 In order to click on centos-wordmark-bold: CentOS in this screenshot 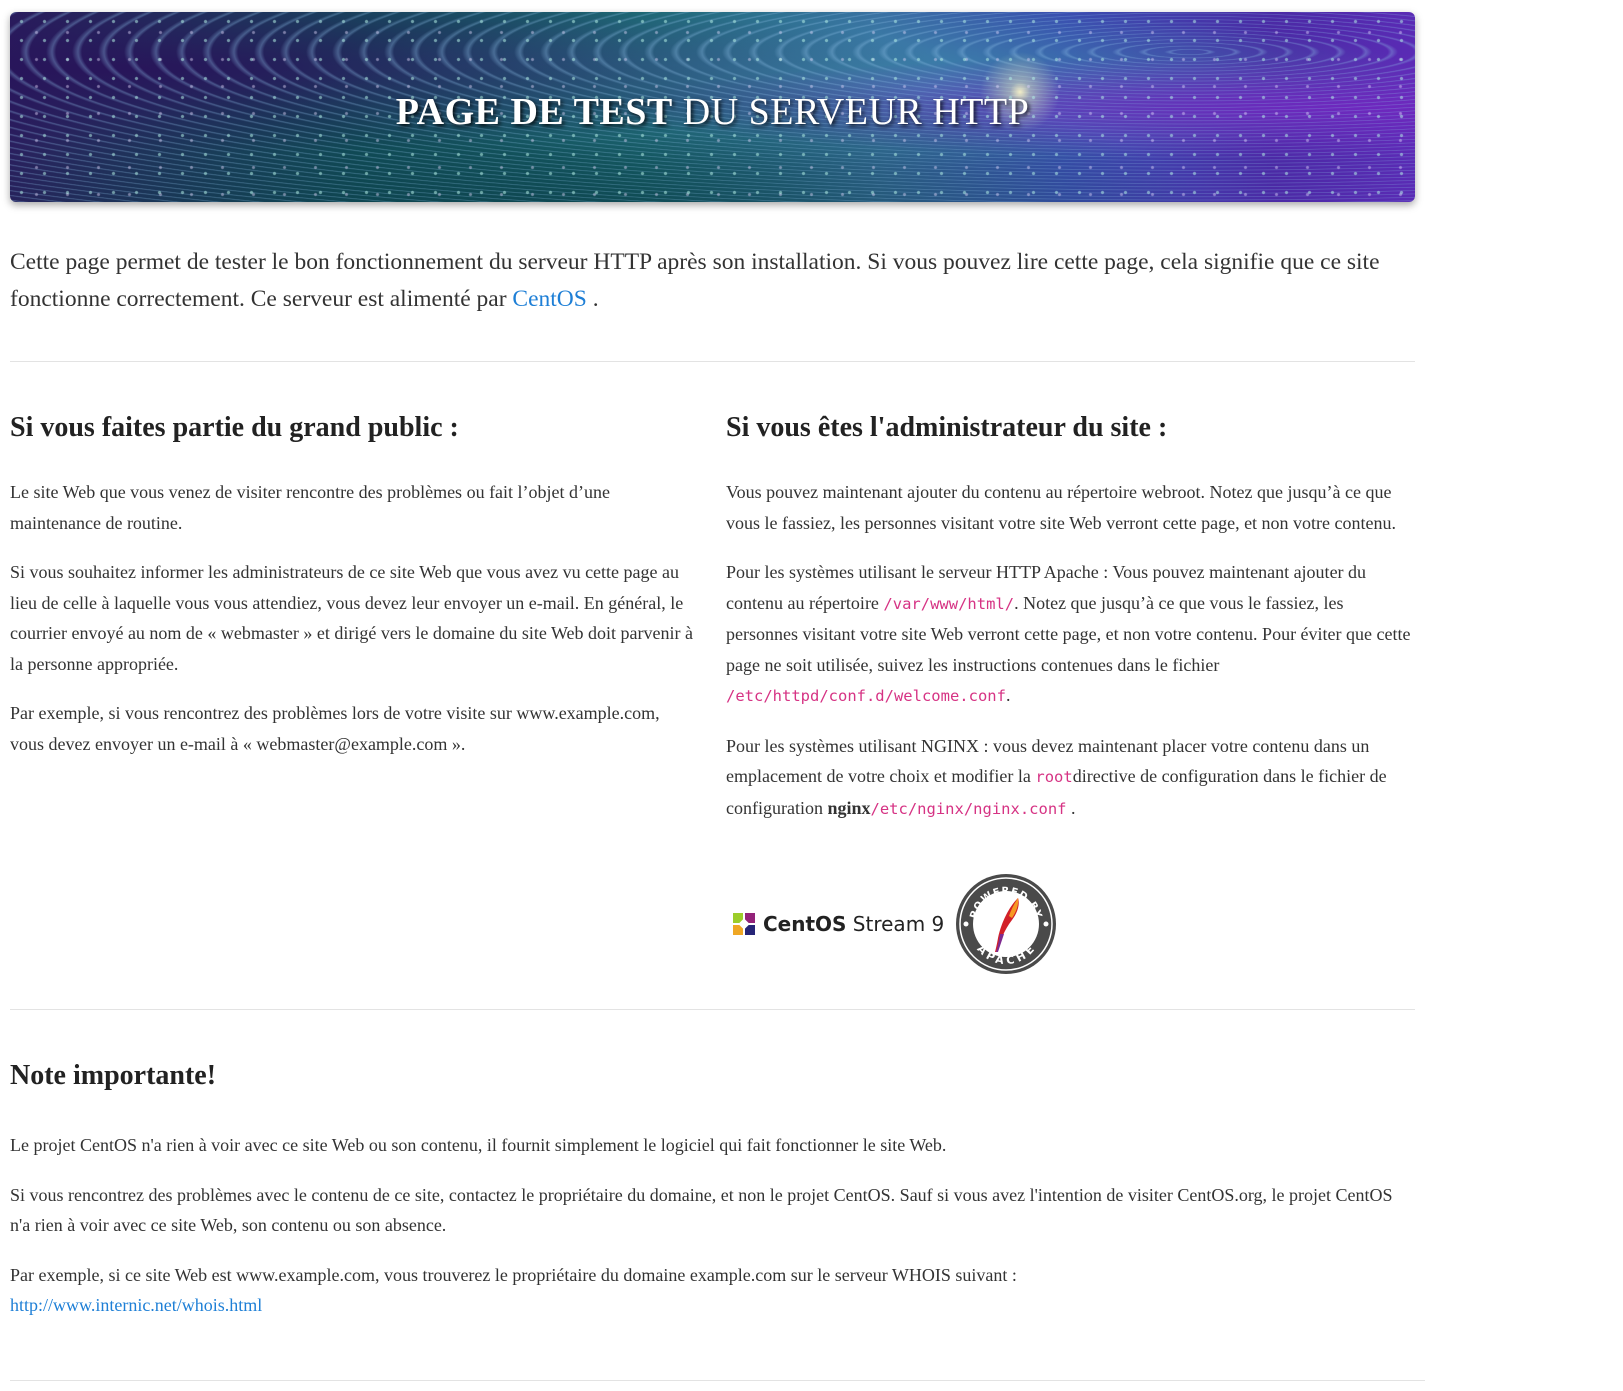, I will do `click(805, 924)`.